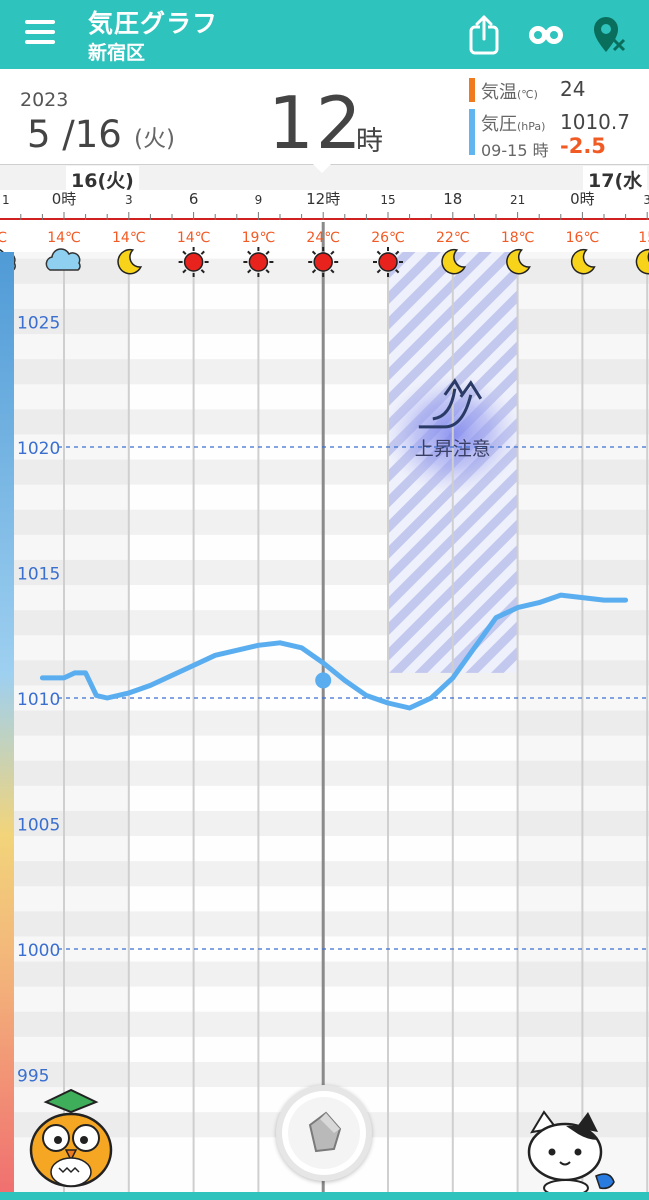 Image resolution: width=649 pixels, height=1200 pixels. Describe the element at coordinates (7, 722) in the screenshot. I see `temperature-scale-bar` at that location.